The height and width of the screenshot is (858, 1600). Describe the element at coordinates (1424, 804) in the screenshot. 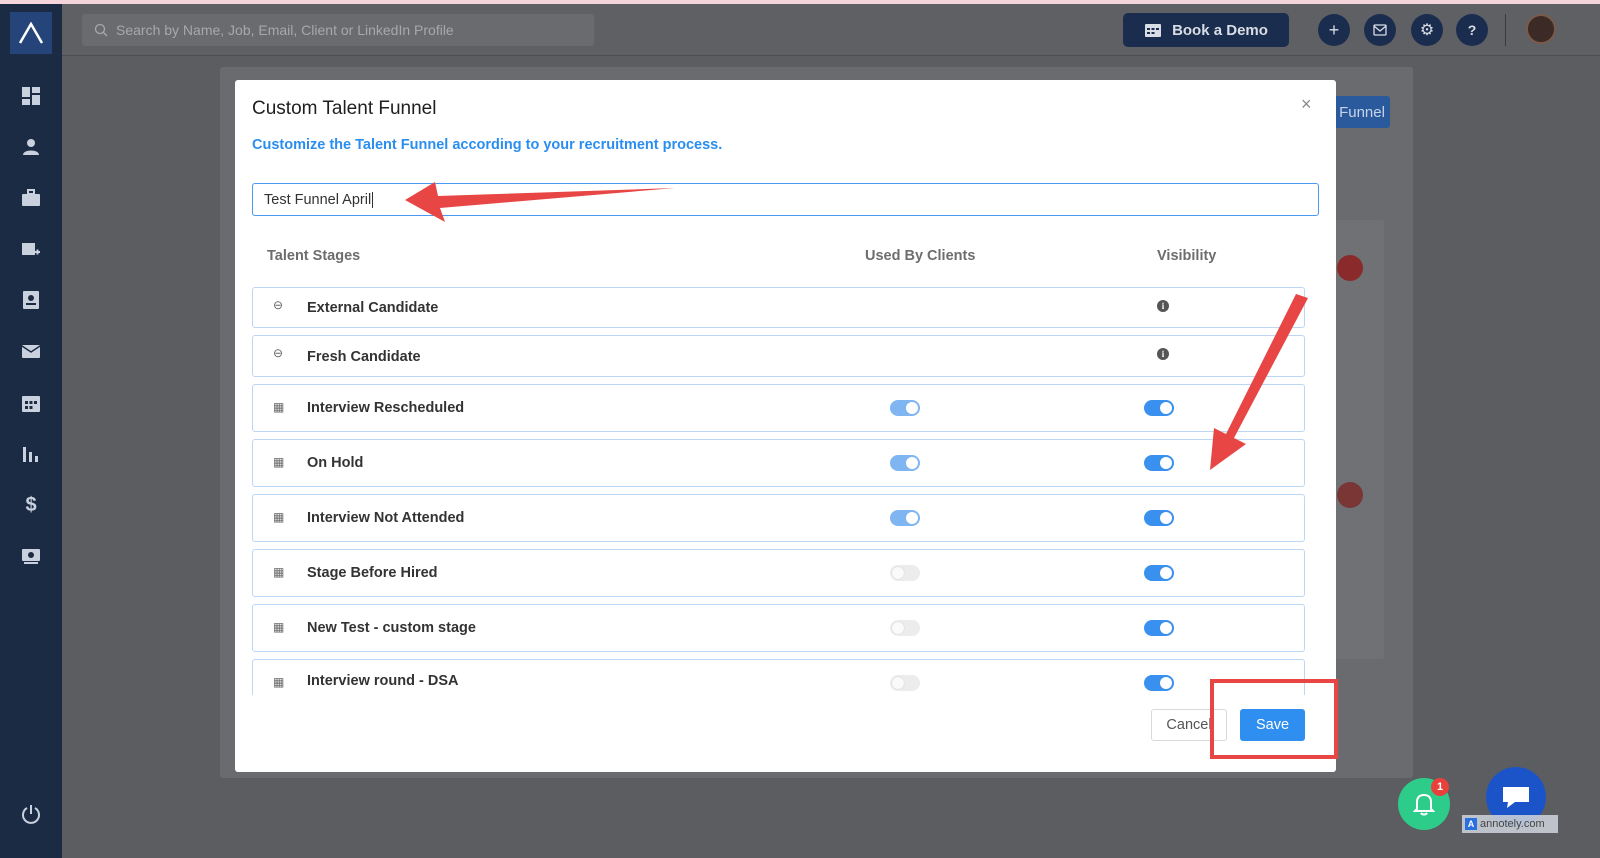

I see `bell-icon` at that location.